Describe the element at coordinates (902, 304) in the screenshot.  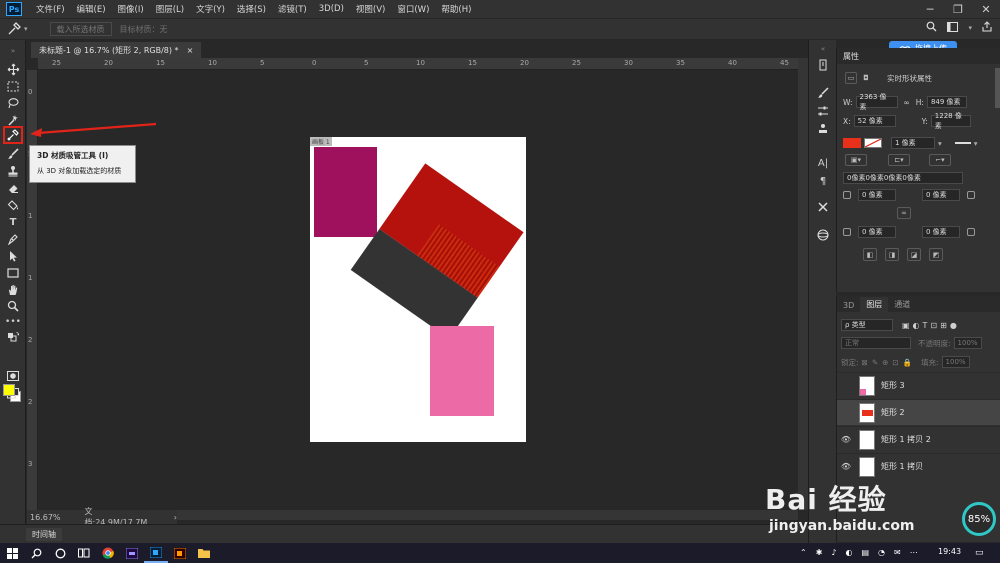
I see `tab-channels: 通道` at that location.